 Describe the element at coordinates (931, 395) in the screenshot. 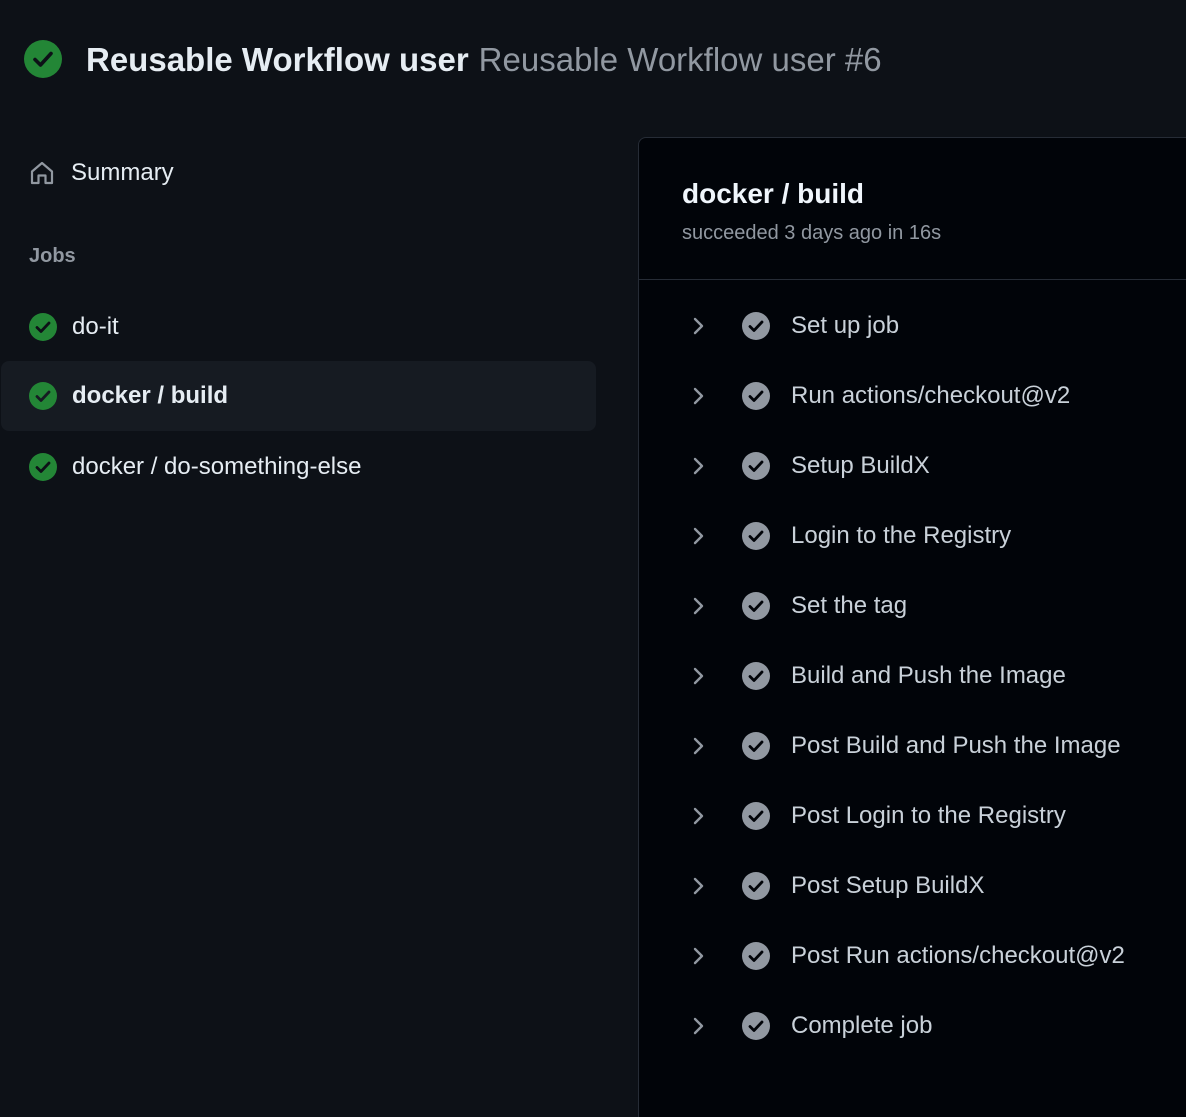

I see `step-label: Run actions/checkout@v2` at that location.